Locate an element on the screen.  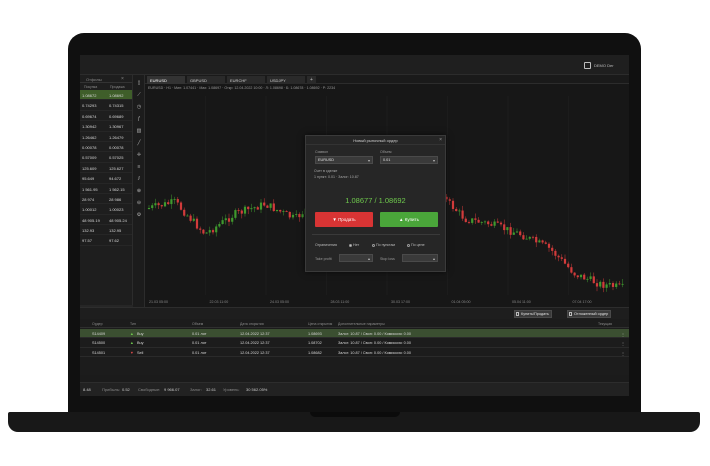
fibonacci-icon: ≡ is located at coordinates (139, 167).